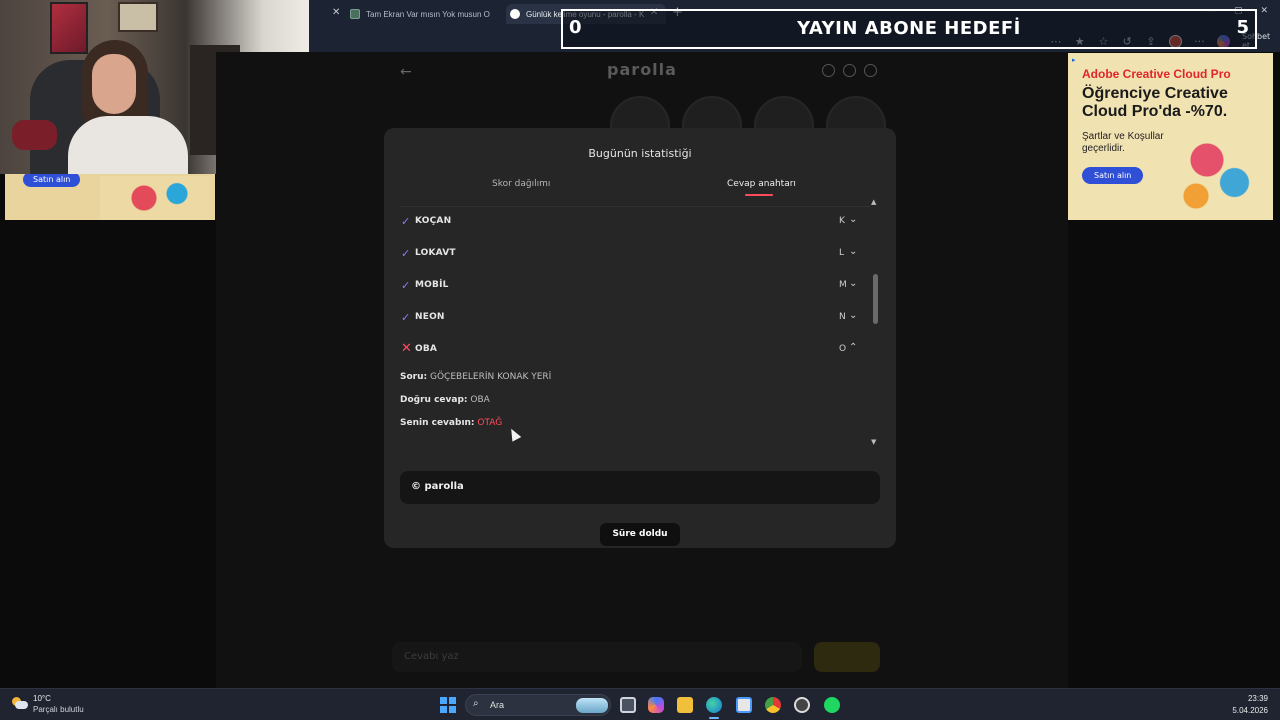 This screenshot has width=1280, height=720. Describe the element at coordinates (773, 705) in the screenshot. I see `chrome-icon` at that location.